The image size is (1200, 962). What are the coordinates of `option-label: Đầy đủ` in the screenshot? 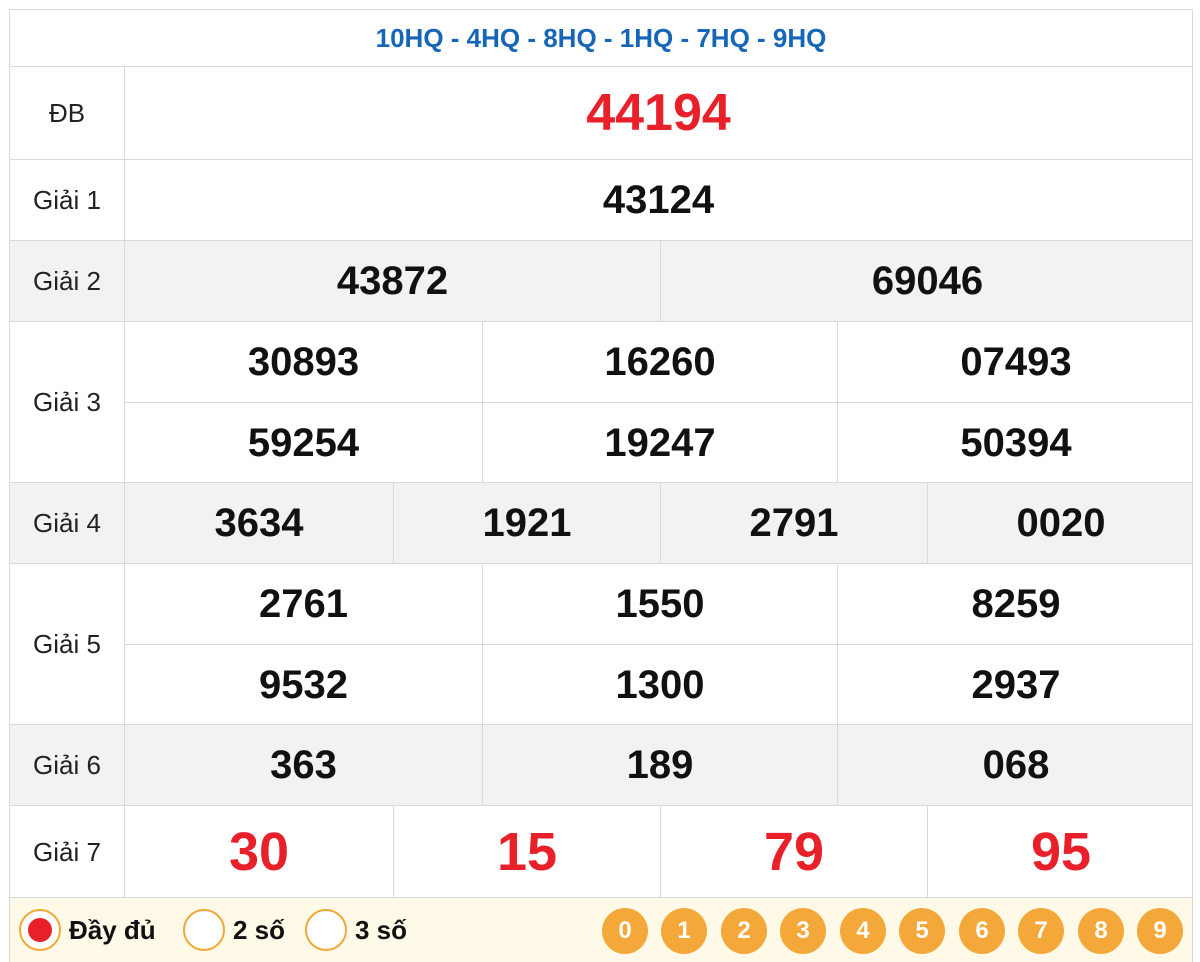 It's located at (112, 929).